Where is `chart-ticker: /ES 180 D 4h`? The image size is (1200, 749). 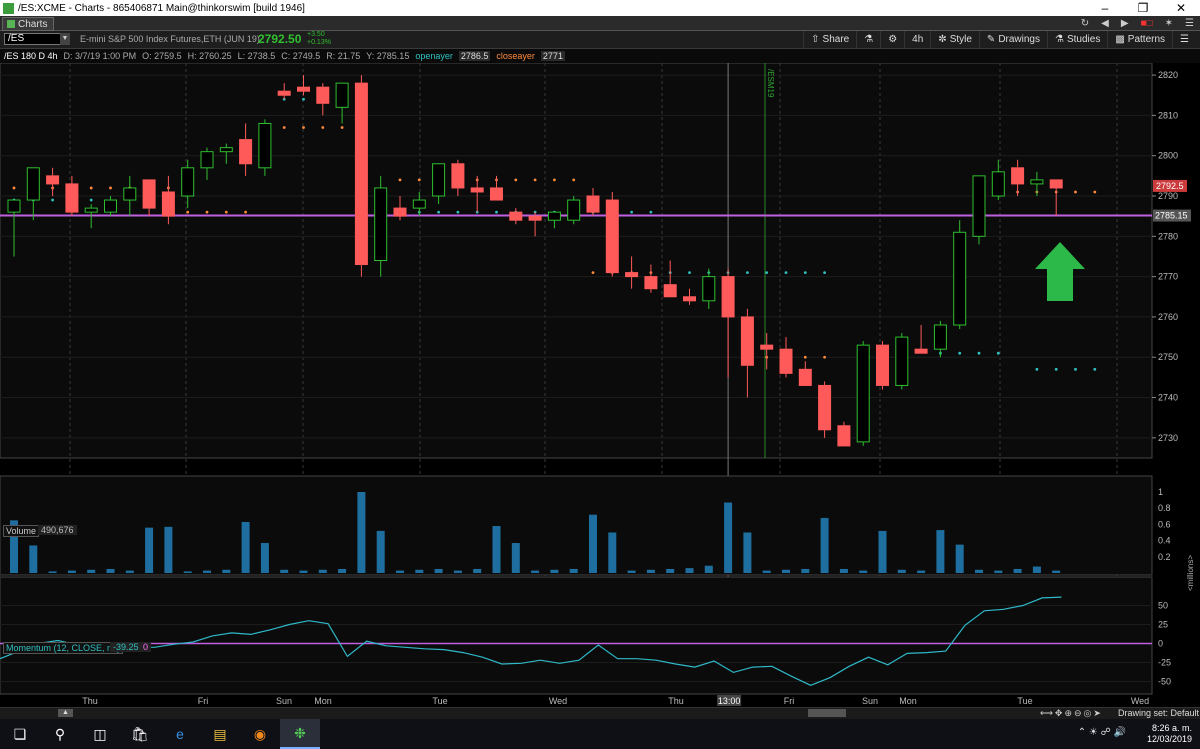
chart-ticker: /ES 180 D 4h is located at coordinates (31, 56).